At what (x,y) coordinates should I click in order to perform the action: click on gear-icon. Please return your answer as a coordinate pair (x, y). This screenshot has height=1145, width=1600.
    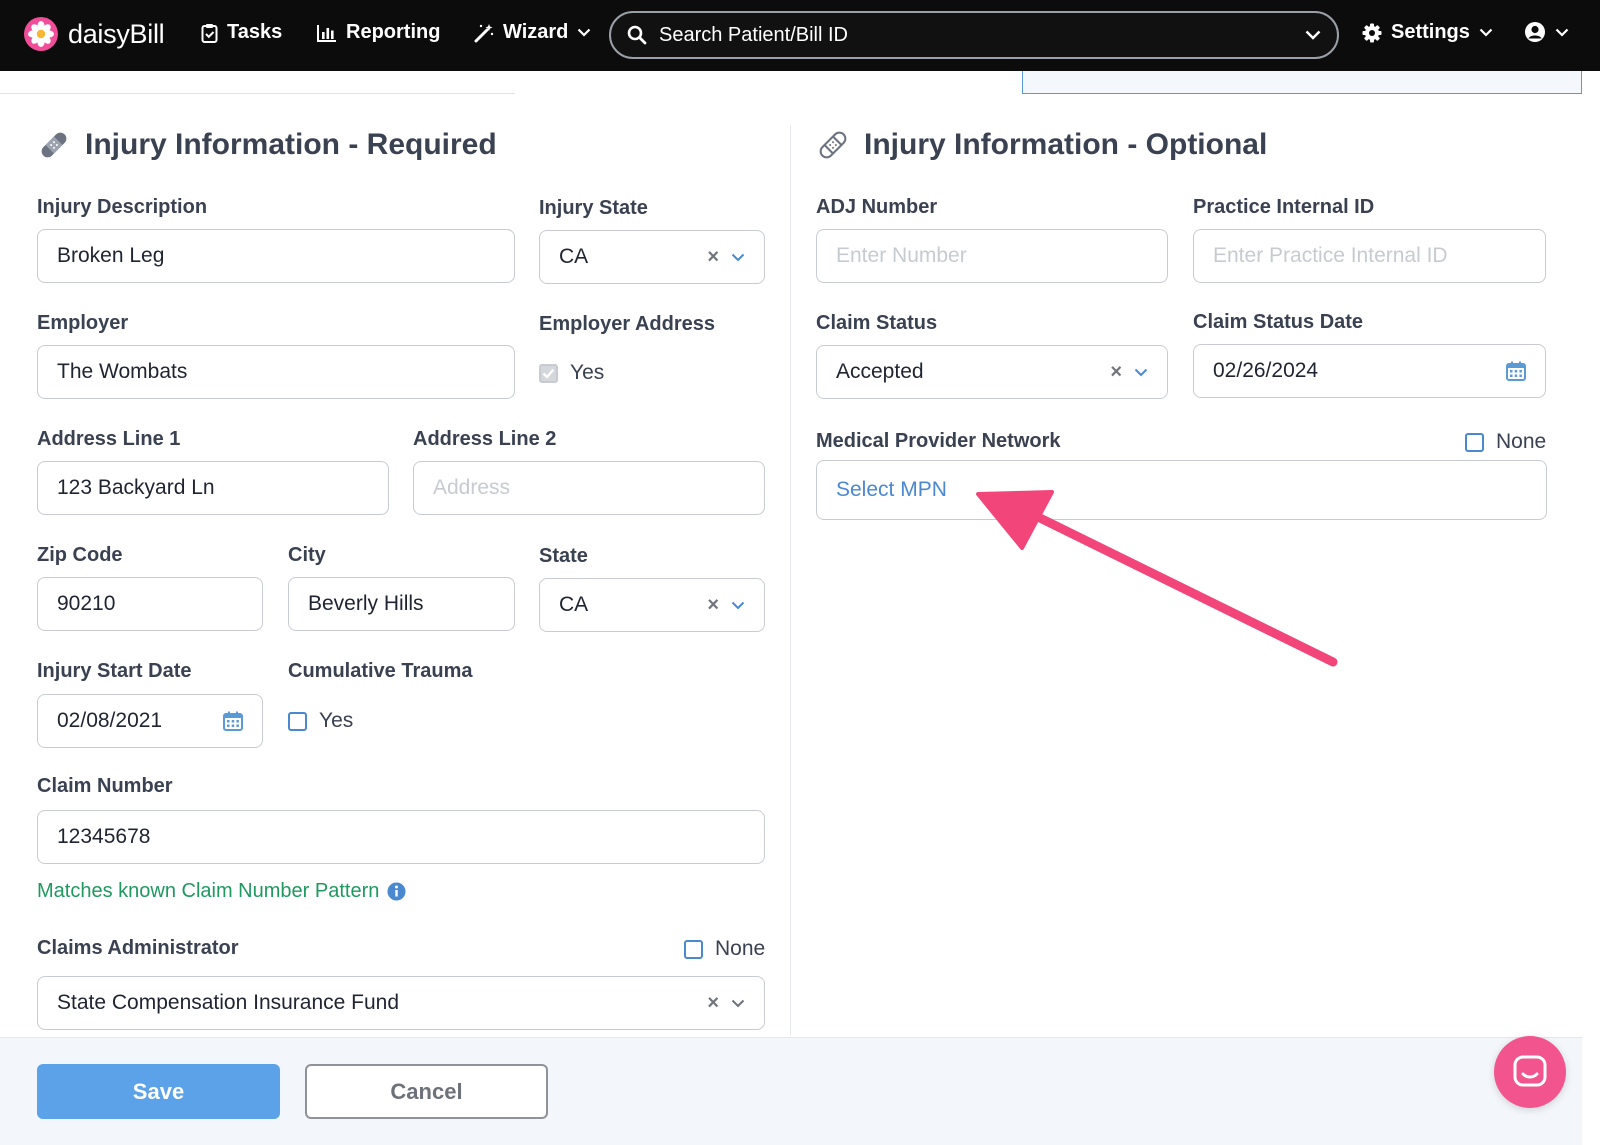
    Looking at the image, I should click on (1372, 32).